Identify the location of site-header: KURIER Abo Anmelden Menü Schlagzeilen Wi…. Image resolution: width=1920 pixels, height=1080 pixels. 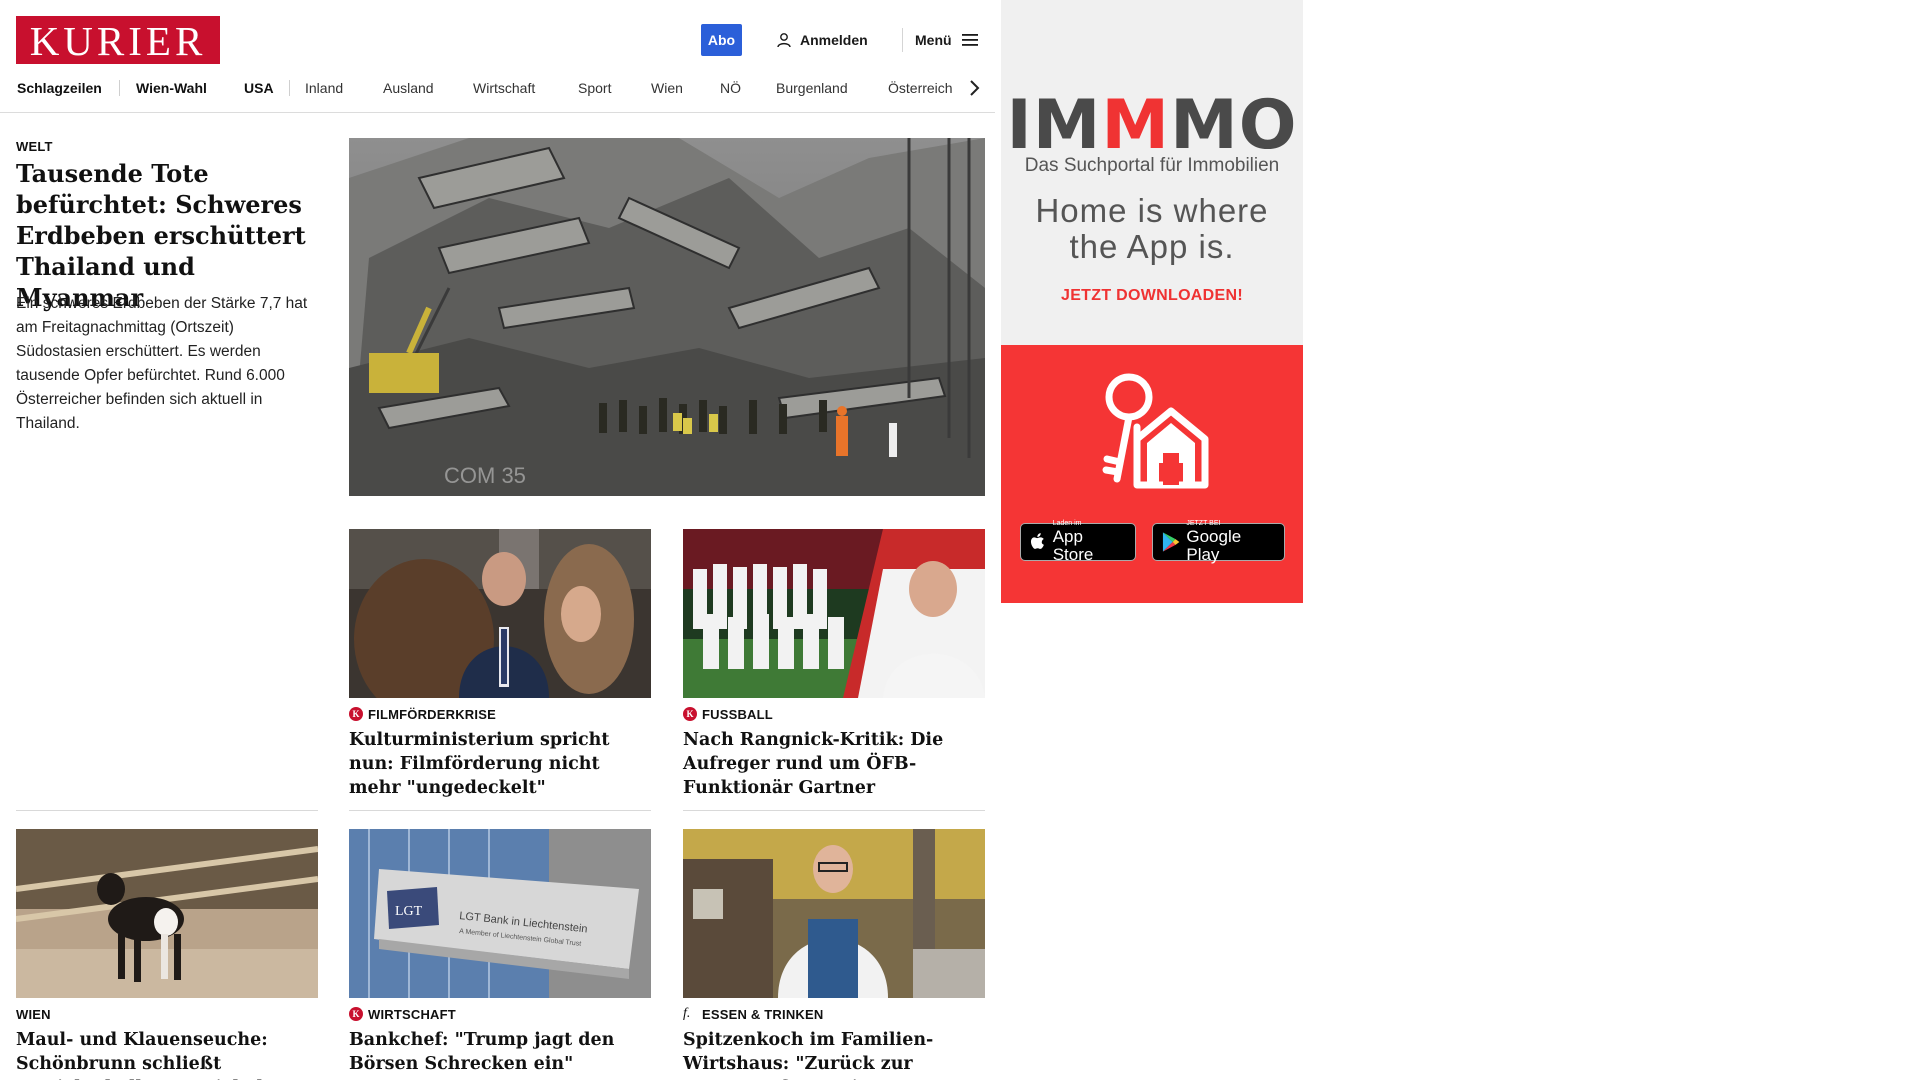
(497, 56).